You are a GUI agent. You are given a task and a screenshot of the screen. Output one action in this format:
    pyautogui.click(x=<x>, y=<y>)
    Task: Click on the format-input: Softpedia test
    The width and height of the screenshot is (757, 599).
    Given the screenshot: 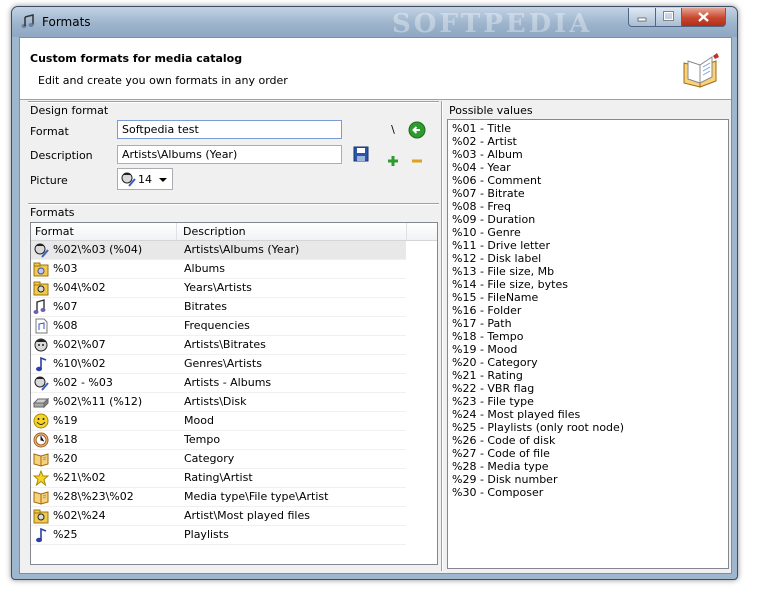 What is the action you would take?
    pyautogui.click(x=229, y=129)
    